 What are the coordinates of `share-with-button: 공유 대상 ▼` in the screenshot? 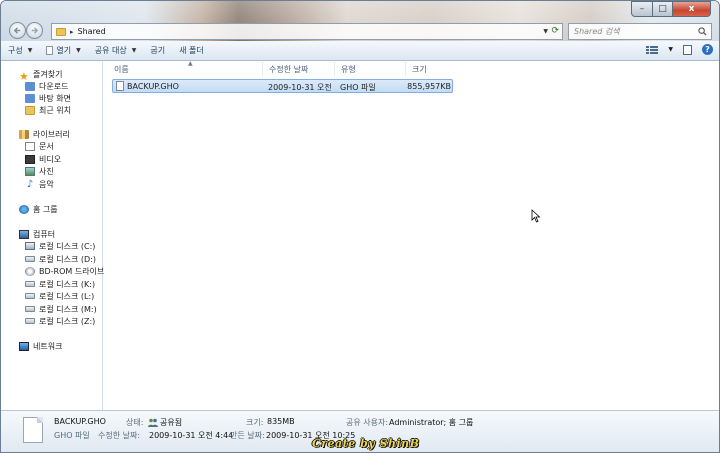 It's located at (116, 51).